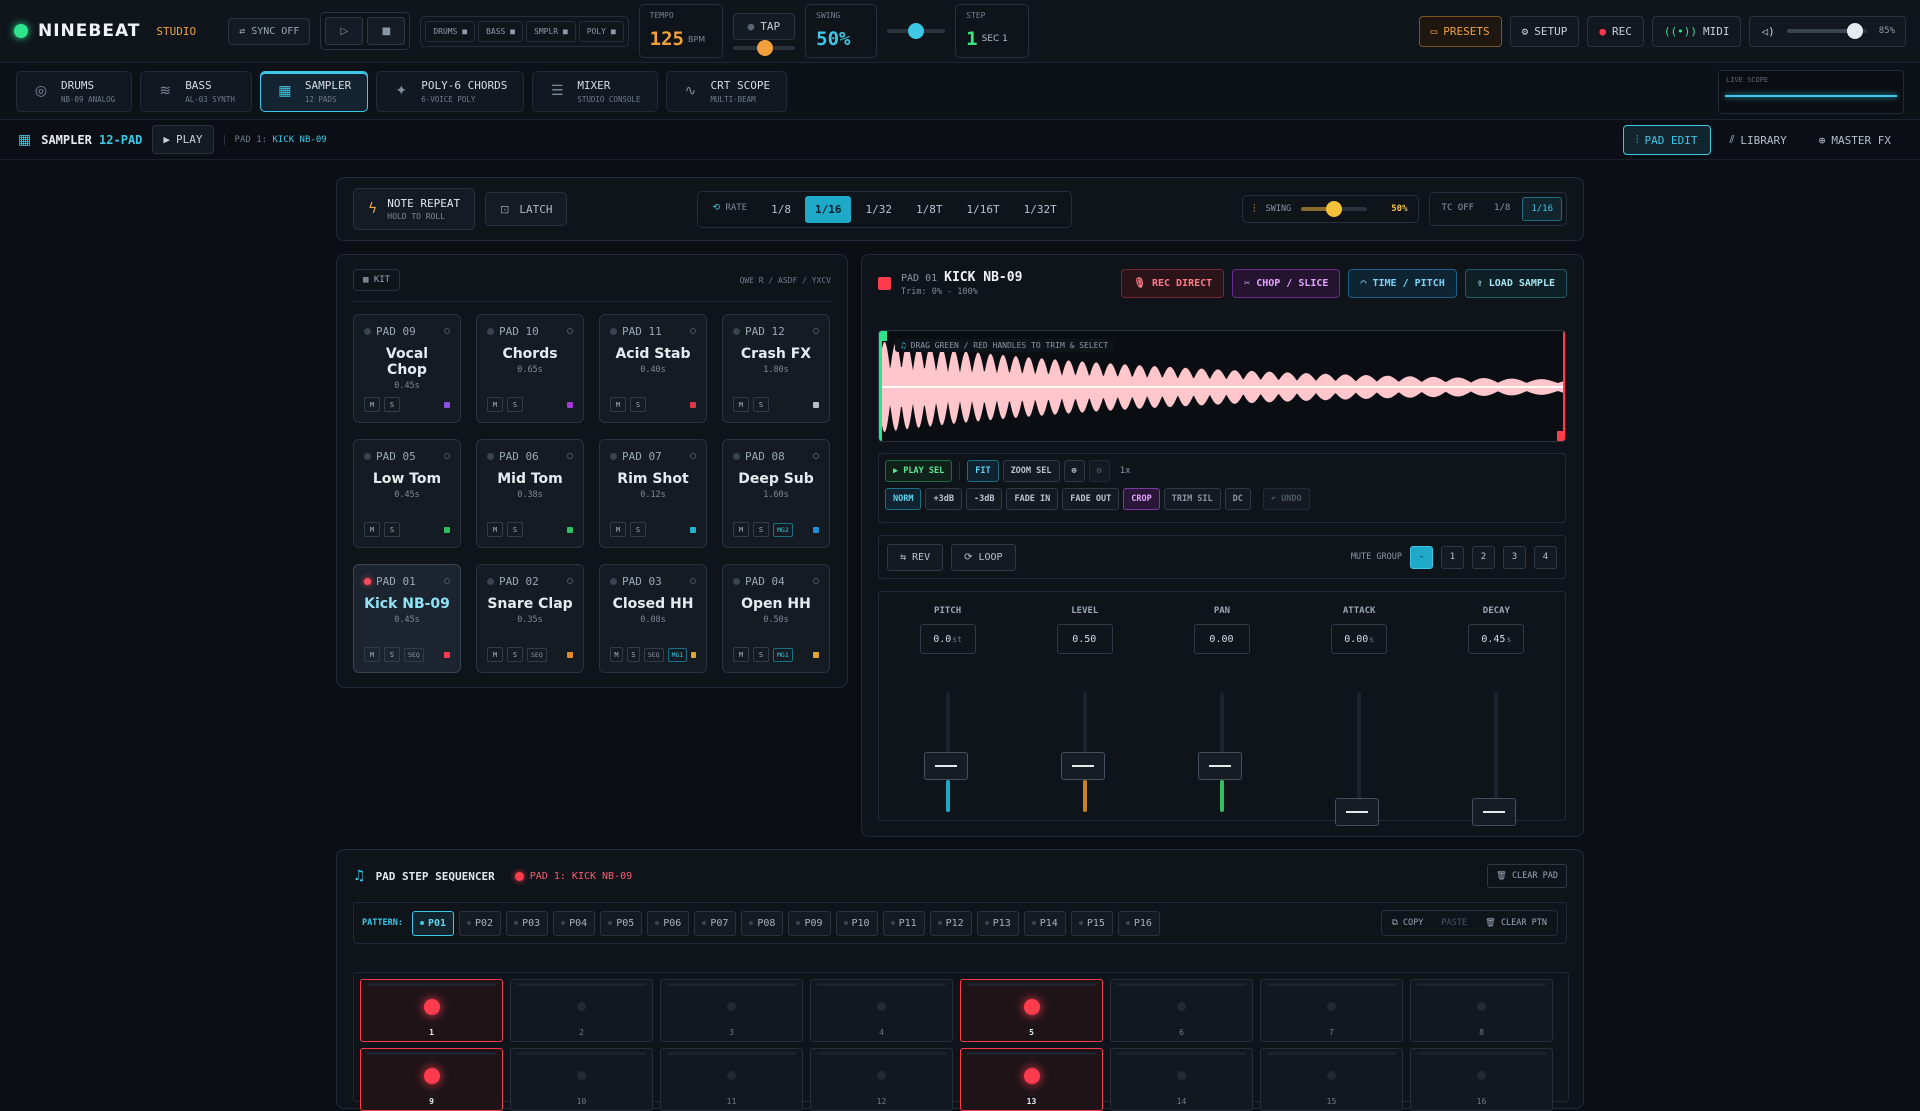 The height and width of the screenshot is (1111, 1920). What do you see at coordinates (377, 280) in the screenshot?
I see `kit-button: ▦ KIT` at bounding box center [377, 280].